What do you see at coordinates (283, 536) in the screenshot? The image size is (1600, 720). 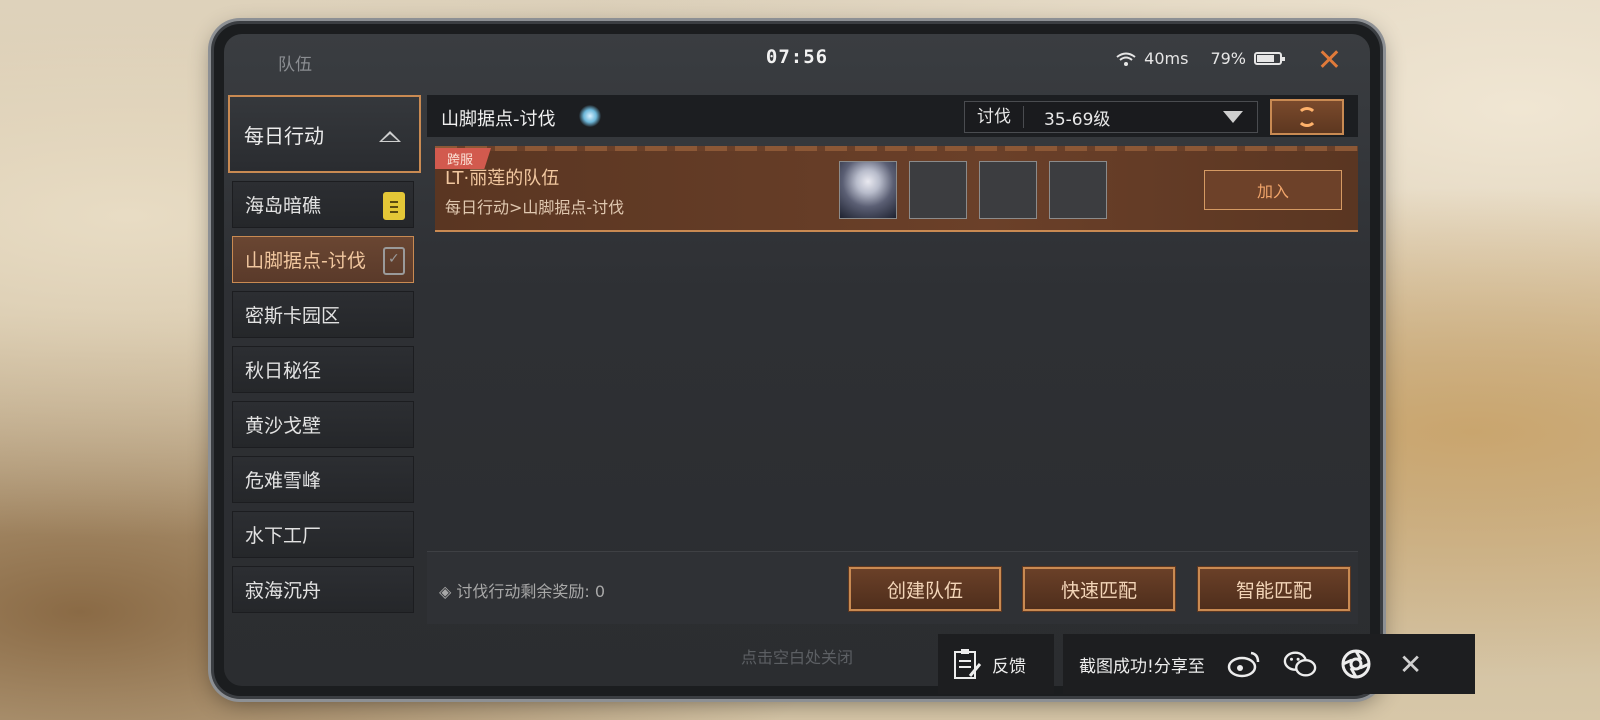 I see `sidebar-item-label: 水下工厂` at bounding box center [283, 536].